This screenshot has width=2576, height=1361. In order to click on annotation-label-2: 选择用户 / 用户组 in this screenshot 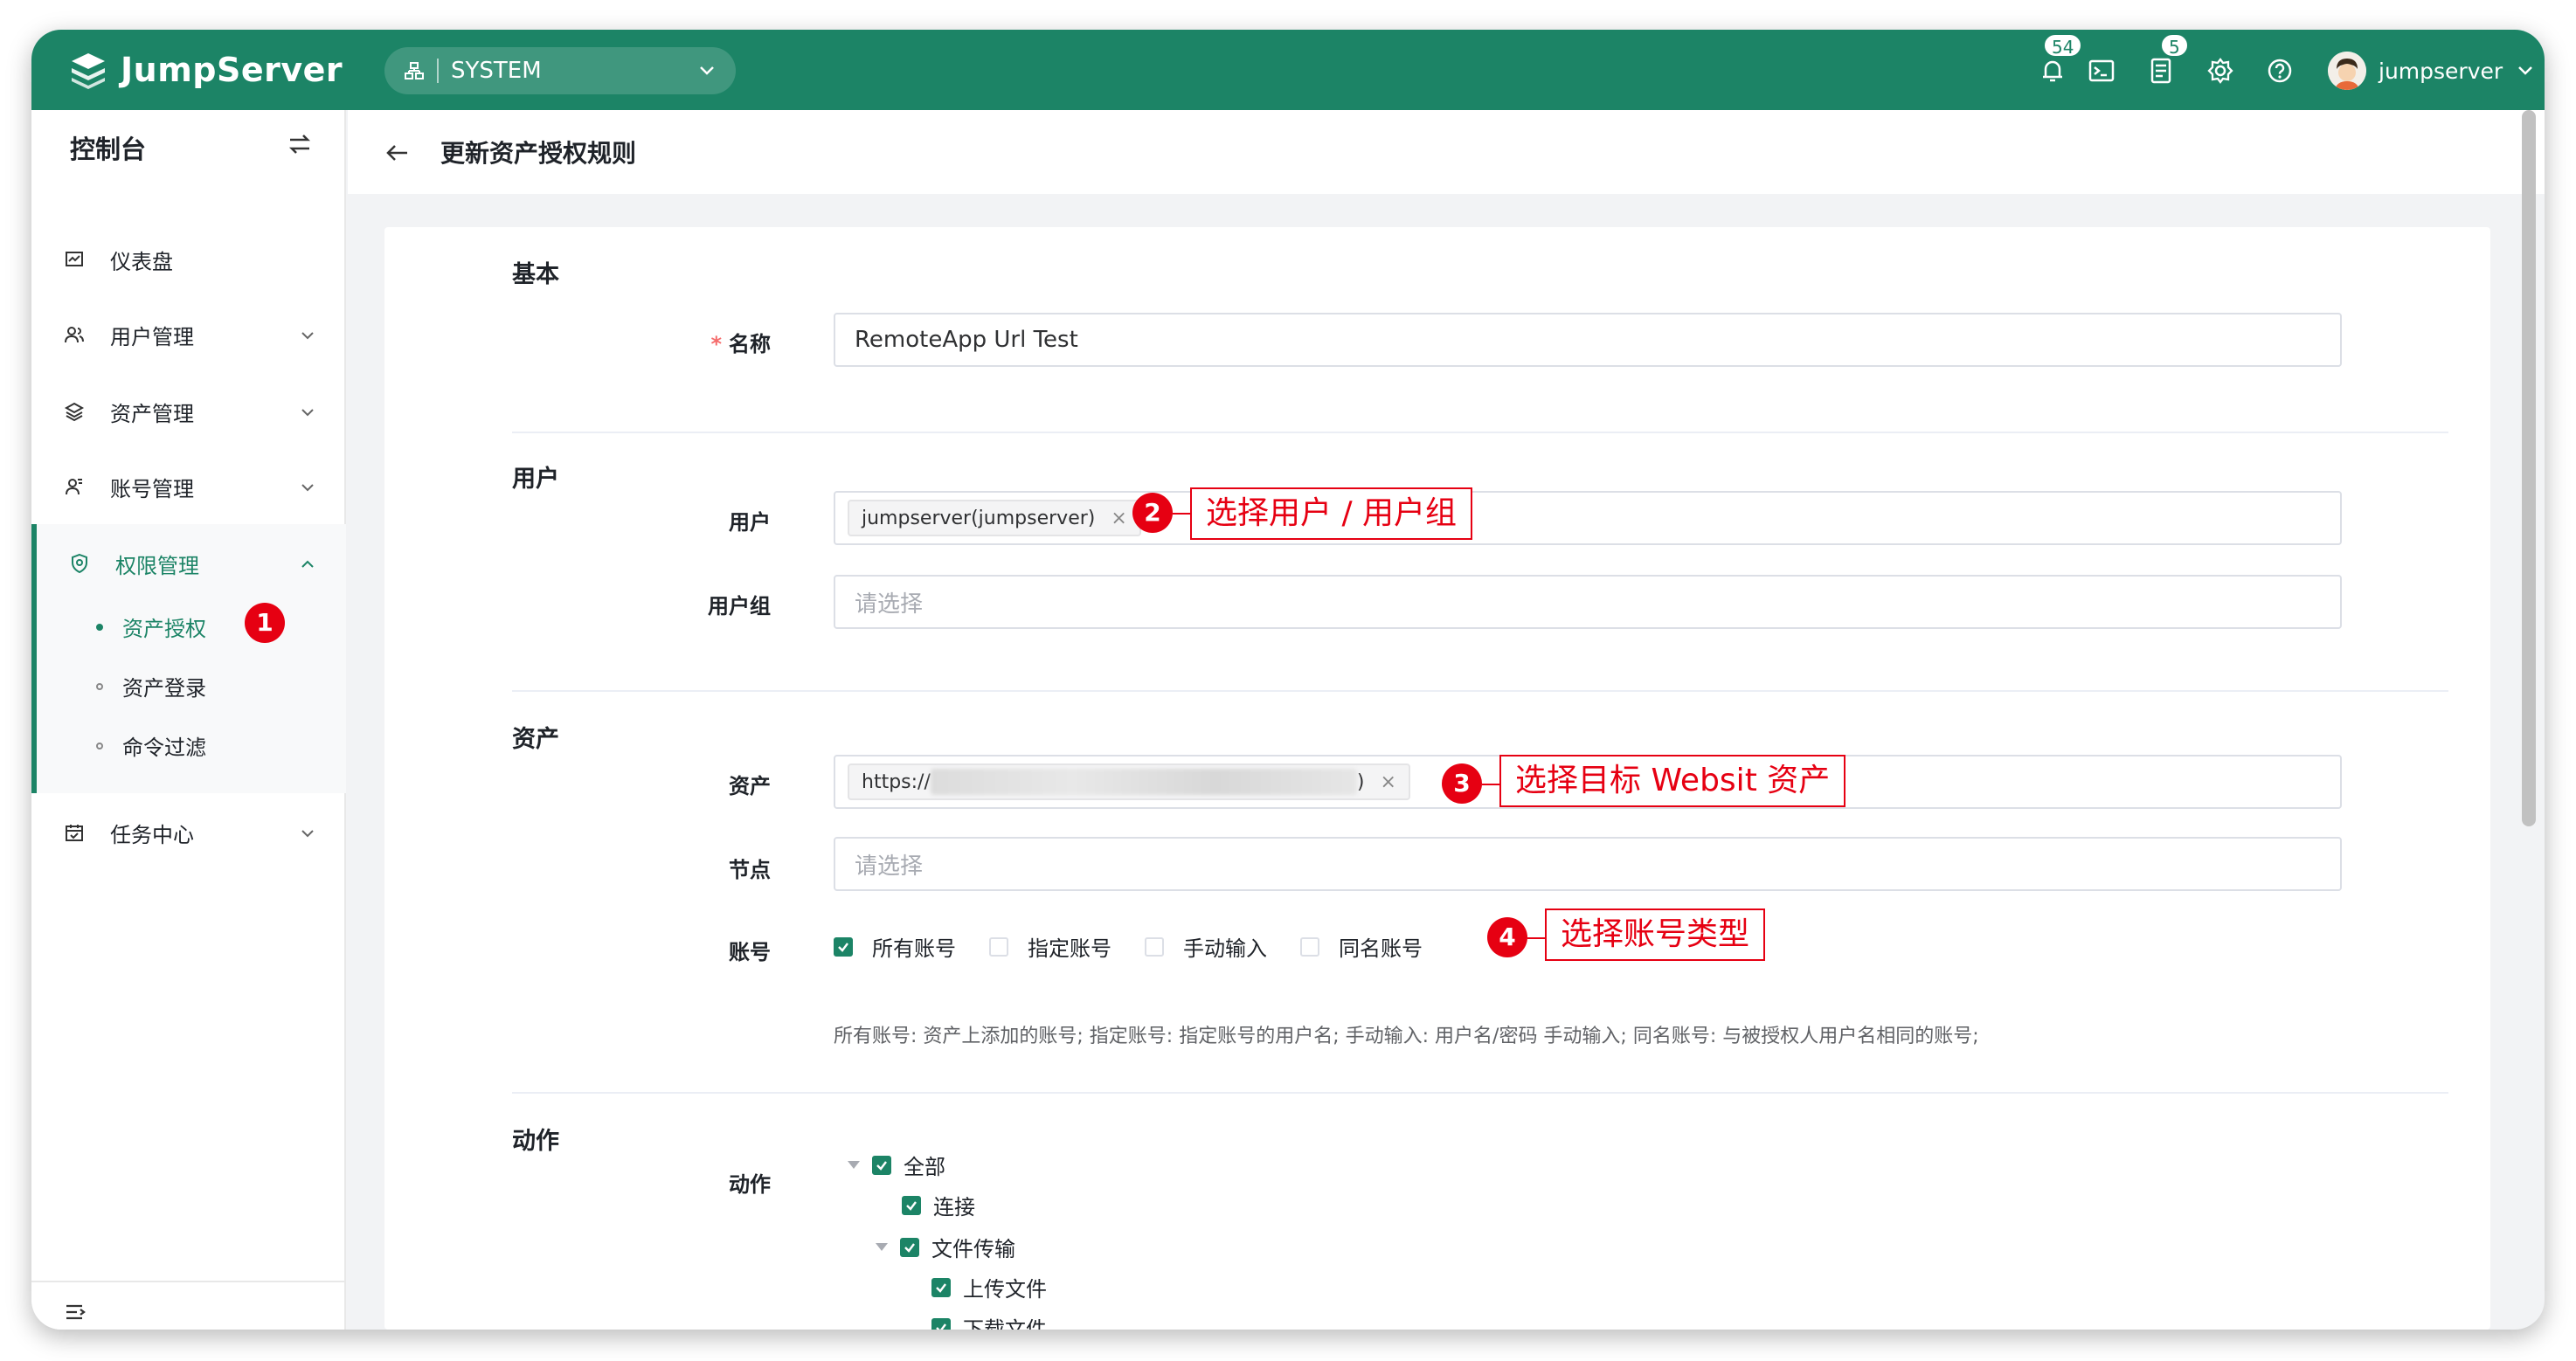, I will do `click(1331, 514)`.